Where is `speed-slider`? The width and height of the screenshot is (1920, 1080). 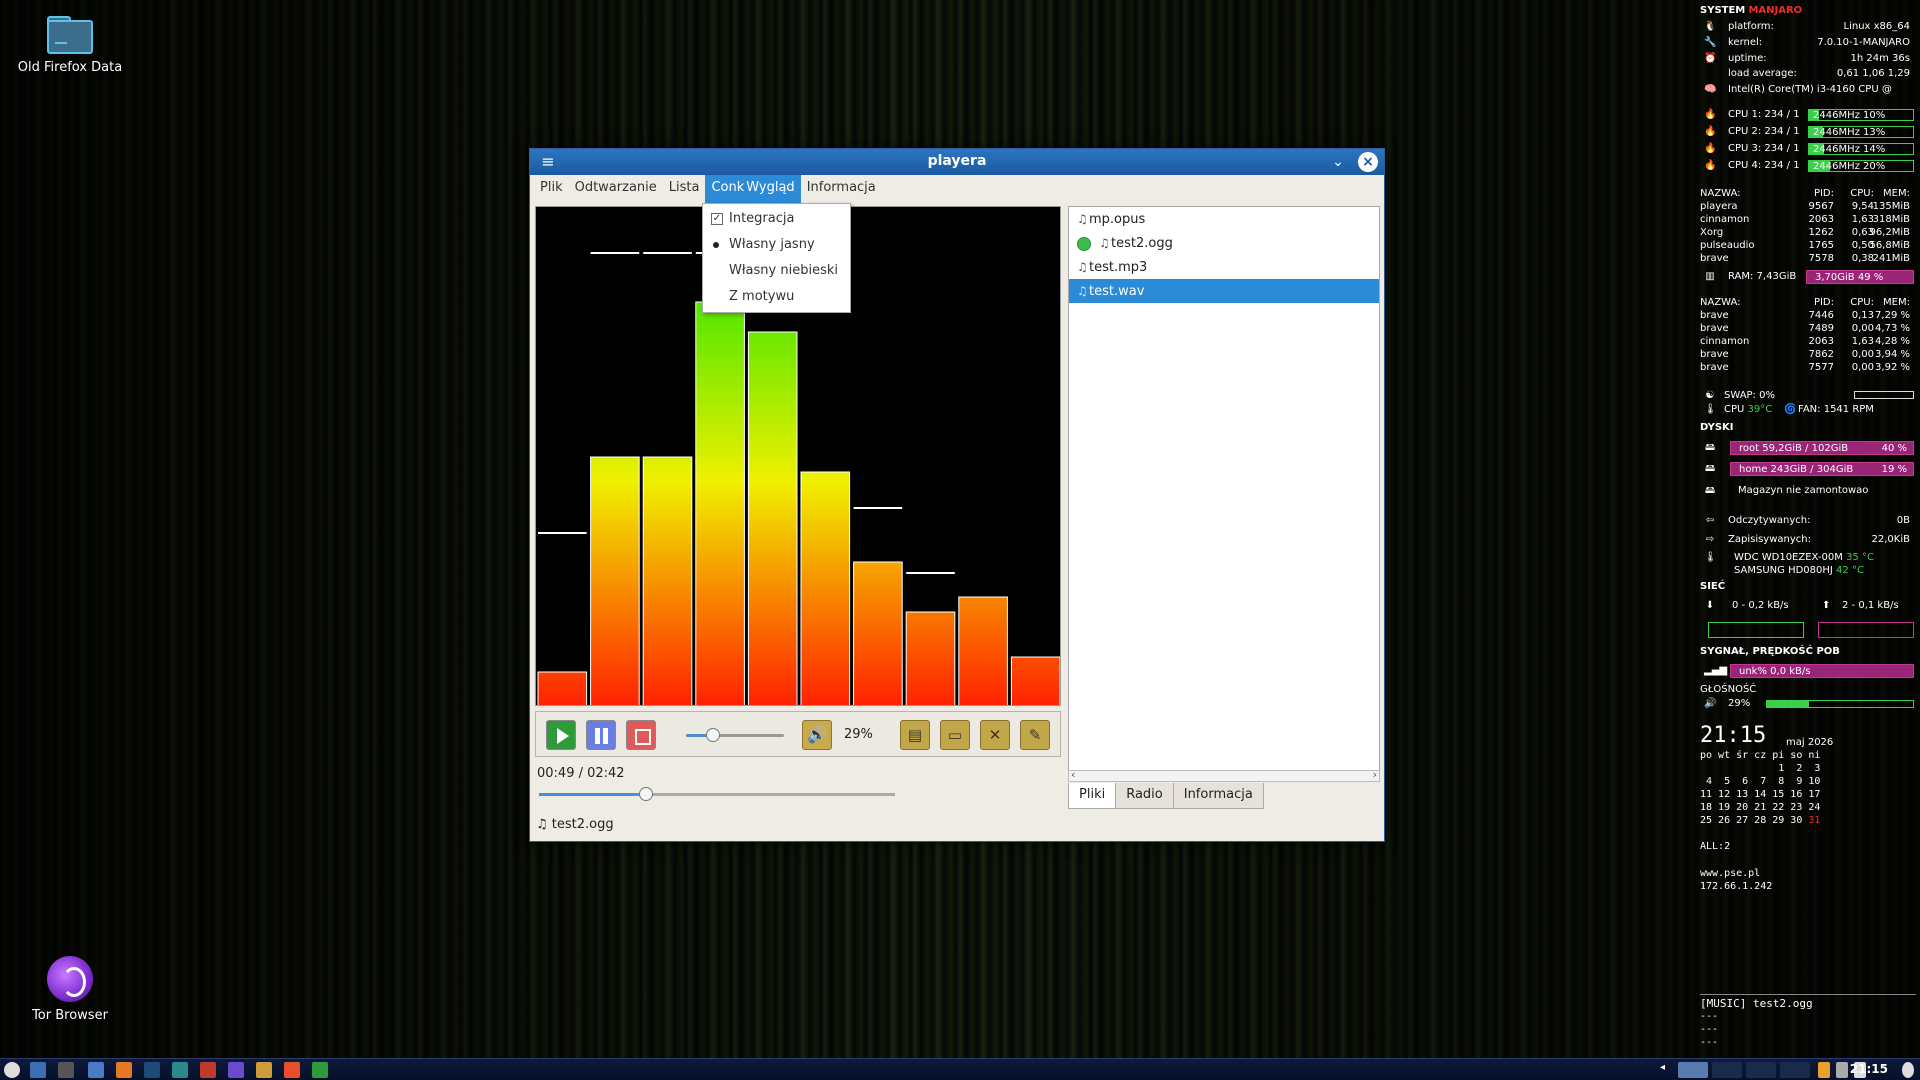
speed-slider is located at coordinates (735, 735).